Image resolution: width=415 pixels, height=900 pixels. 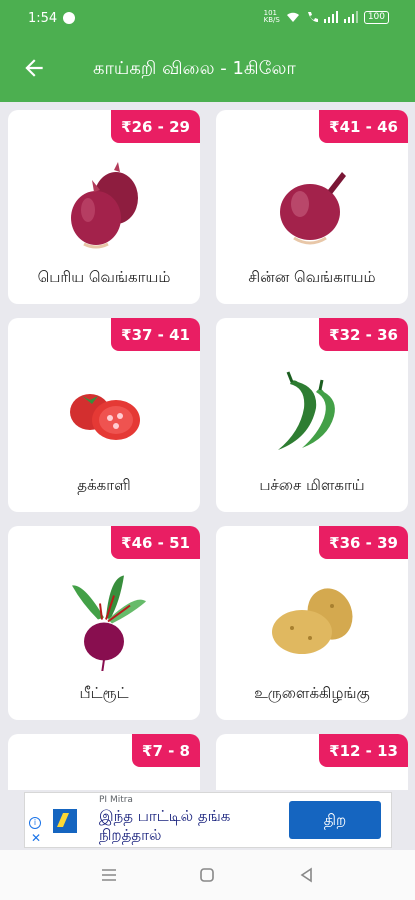 I want to click on vegetable-card: ₹46 - 51 பீட்ரூட், so click(x=104, y=623).